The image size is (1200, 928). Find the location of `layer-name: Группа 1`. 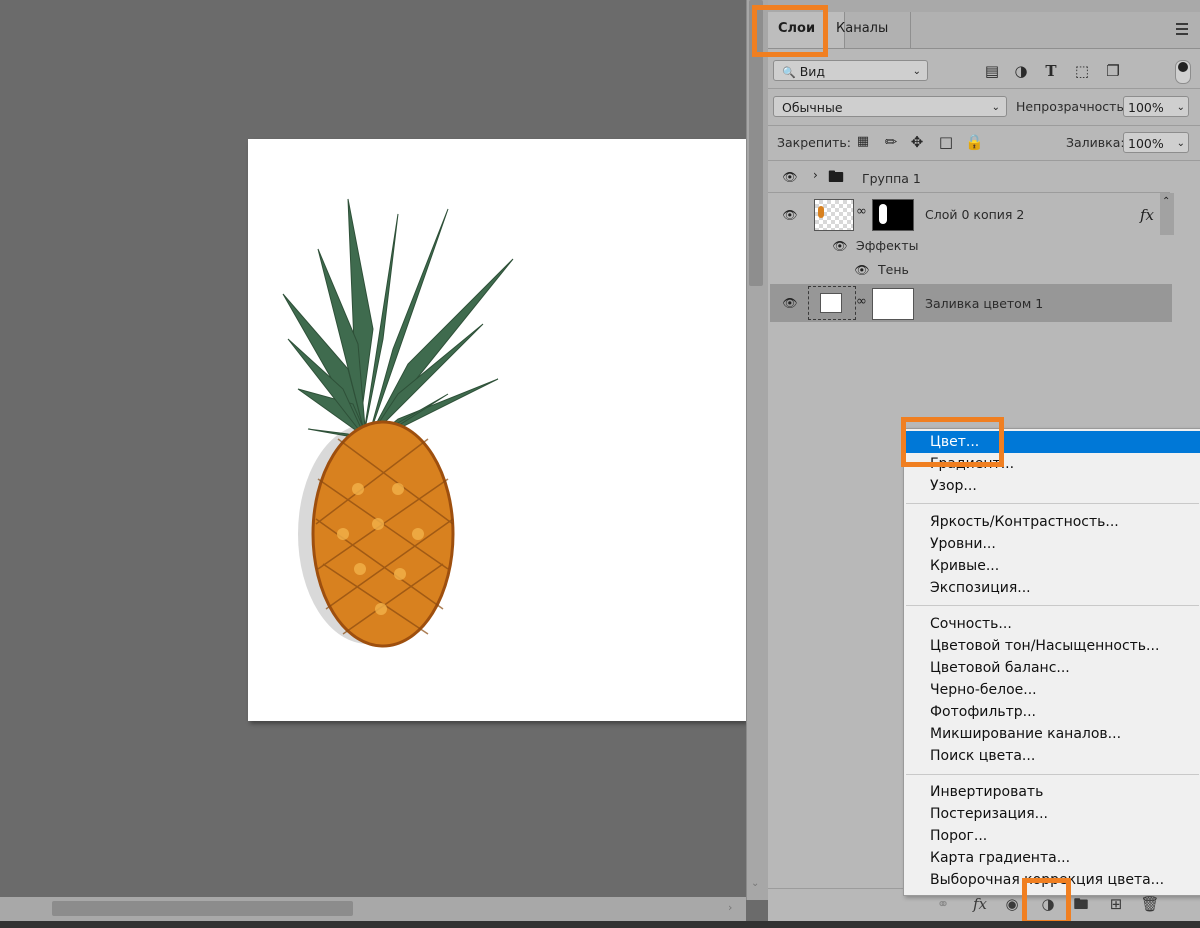

layer-name: Группа 1 is located at coordinates (891, 178).